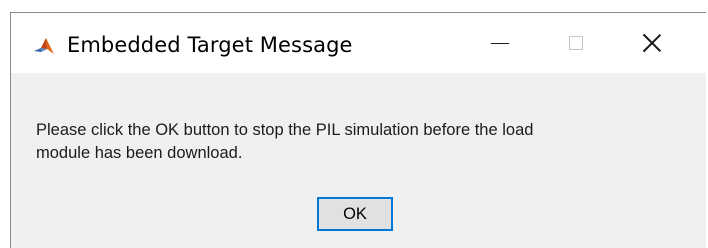 The image size is (708, 248). I want to click on maximize-button, so click(576, 43).